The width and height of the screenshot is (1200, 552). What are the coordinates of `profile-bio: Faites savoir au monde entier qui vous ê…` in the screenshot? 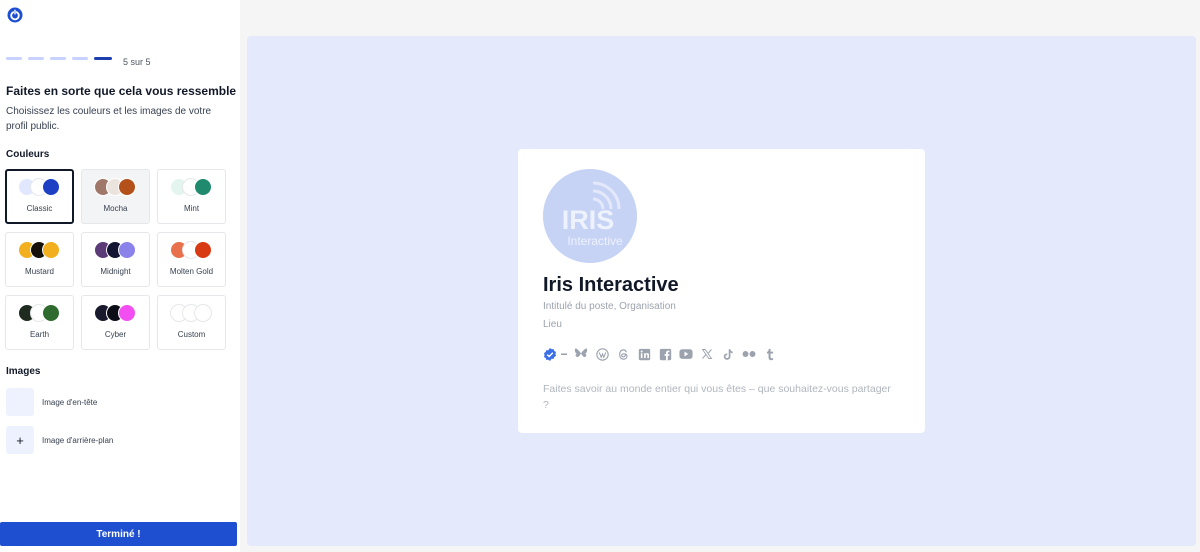 It's located at (717, 397).